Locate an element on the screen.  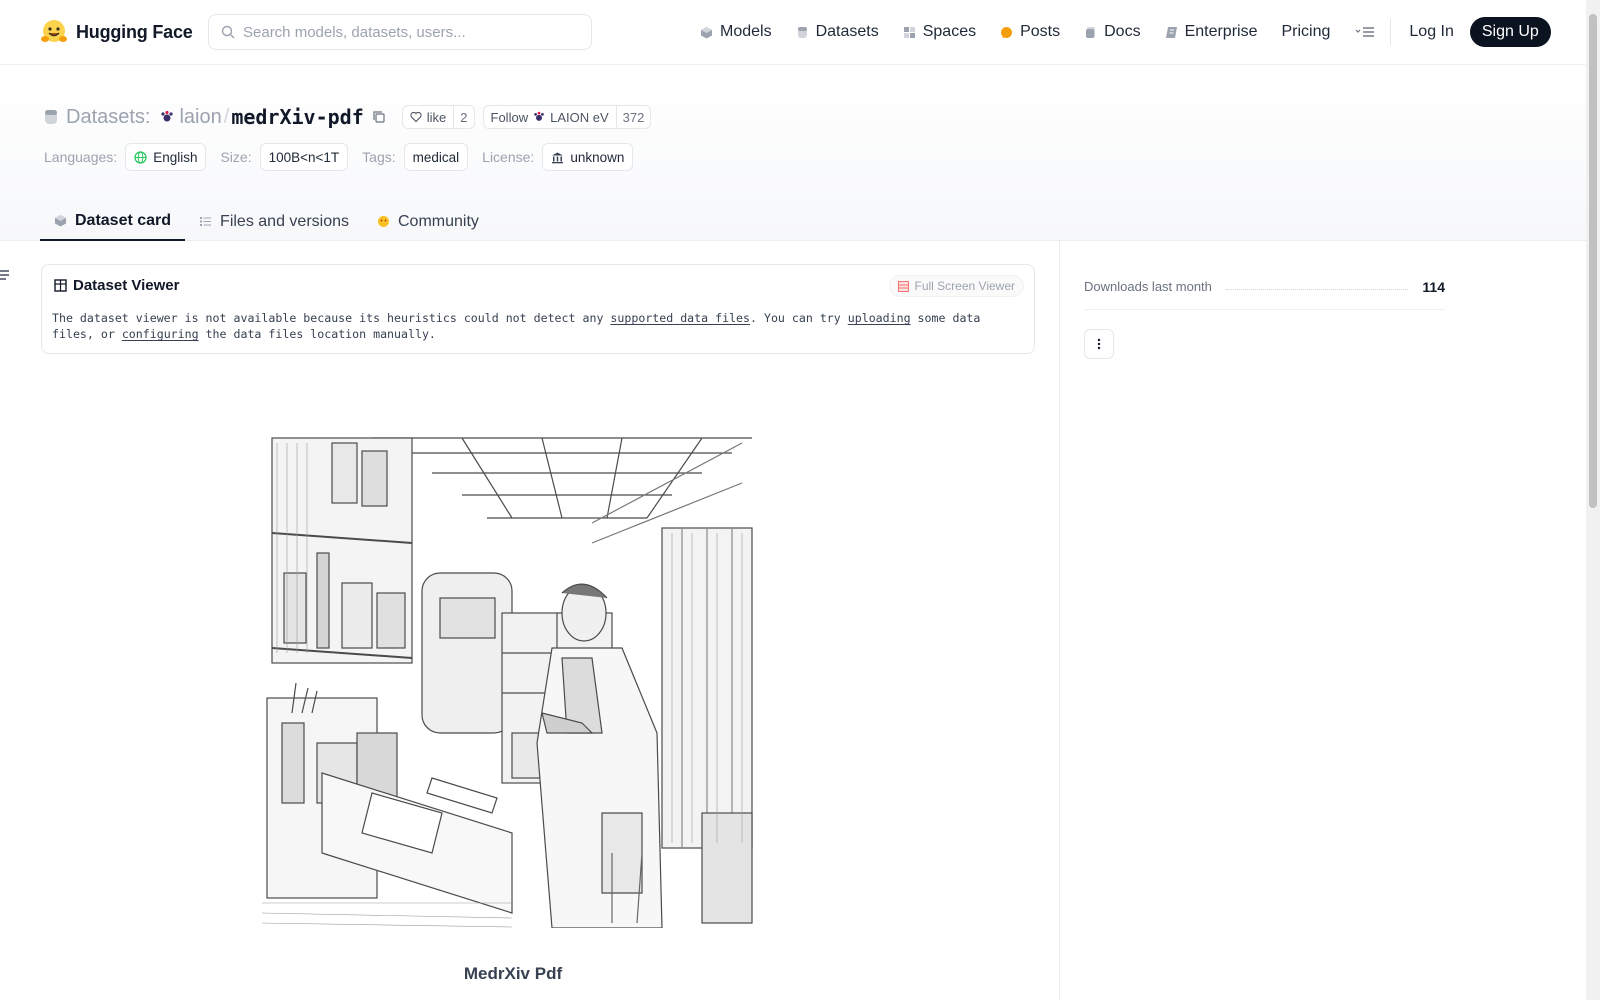
dataset-name: medrXiv-pdf is located at coordinates (297, 117).